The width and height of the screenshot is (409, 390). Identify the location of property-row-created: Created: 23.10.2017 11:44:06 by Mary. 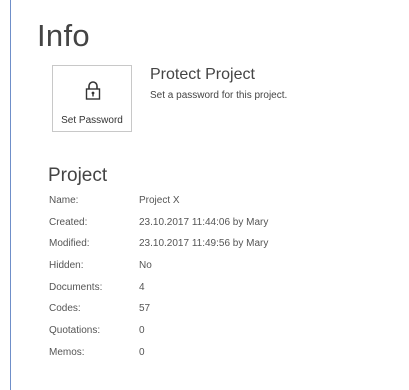
(214, 228).